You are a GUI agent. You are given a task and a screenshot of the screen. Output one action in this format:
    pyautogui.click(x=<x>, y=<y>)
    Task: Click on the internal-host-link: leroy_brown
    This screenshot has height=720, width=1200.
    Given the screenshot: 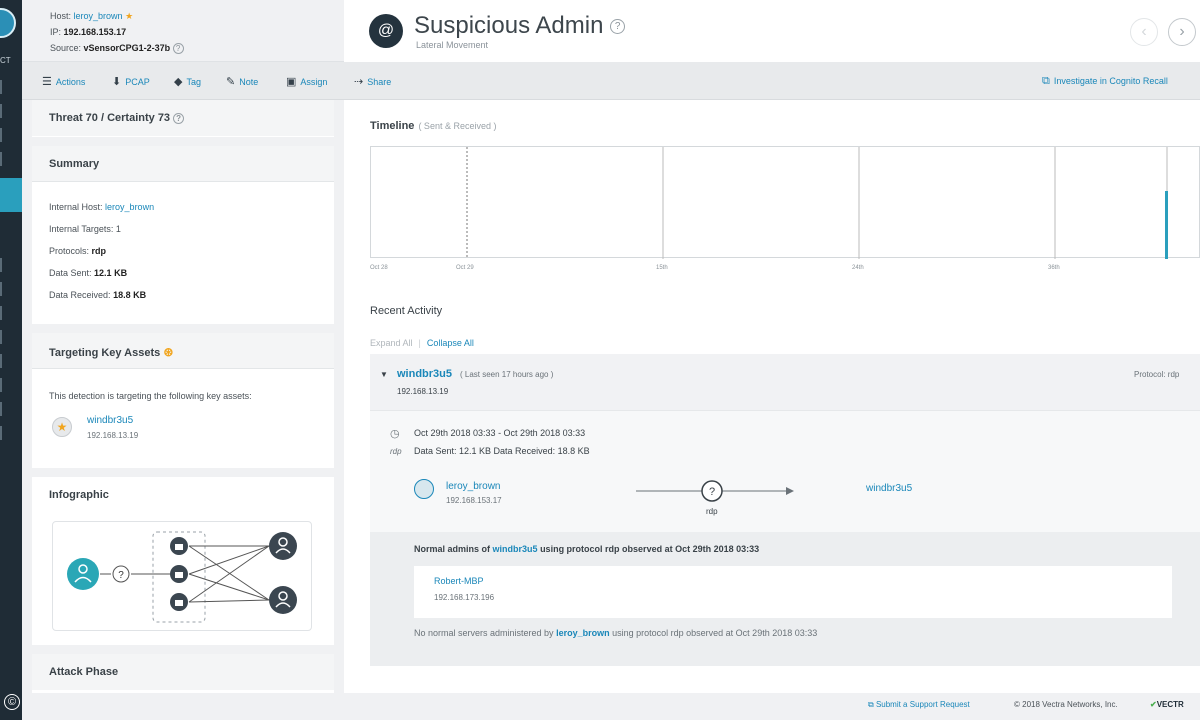 What is the action you would take?
    pyautogui.click(x=129, y=207)
    